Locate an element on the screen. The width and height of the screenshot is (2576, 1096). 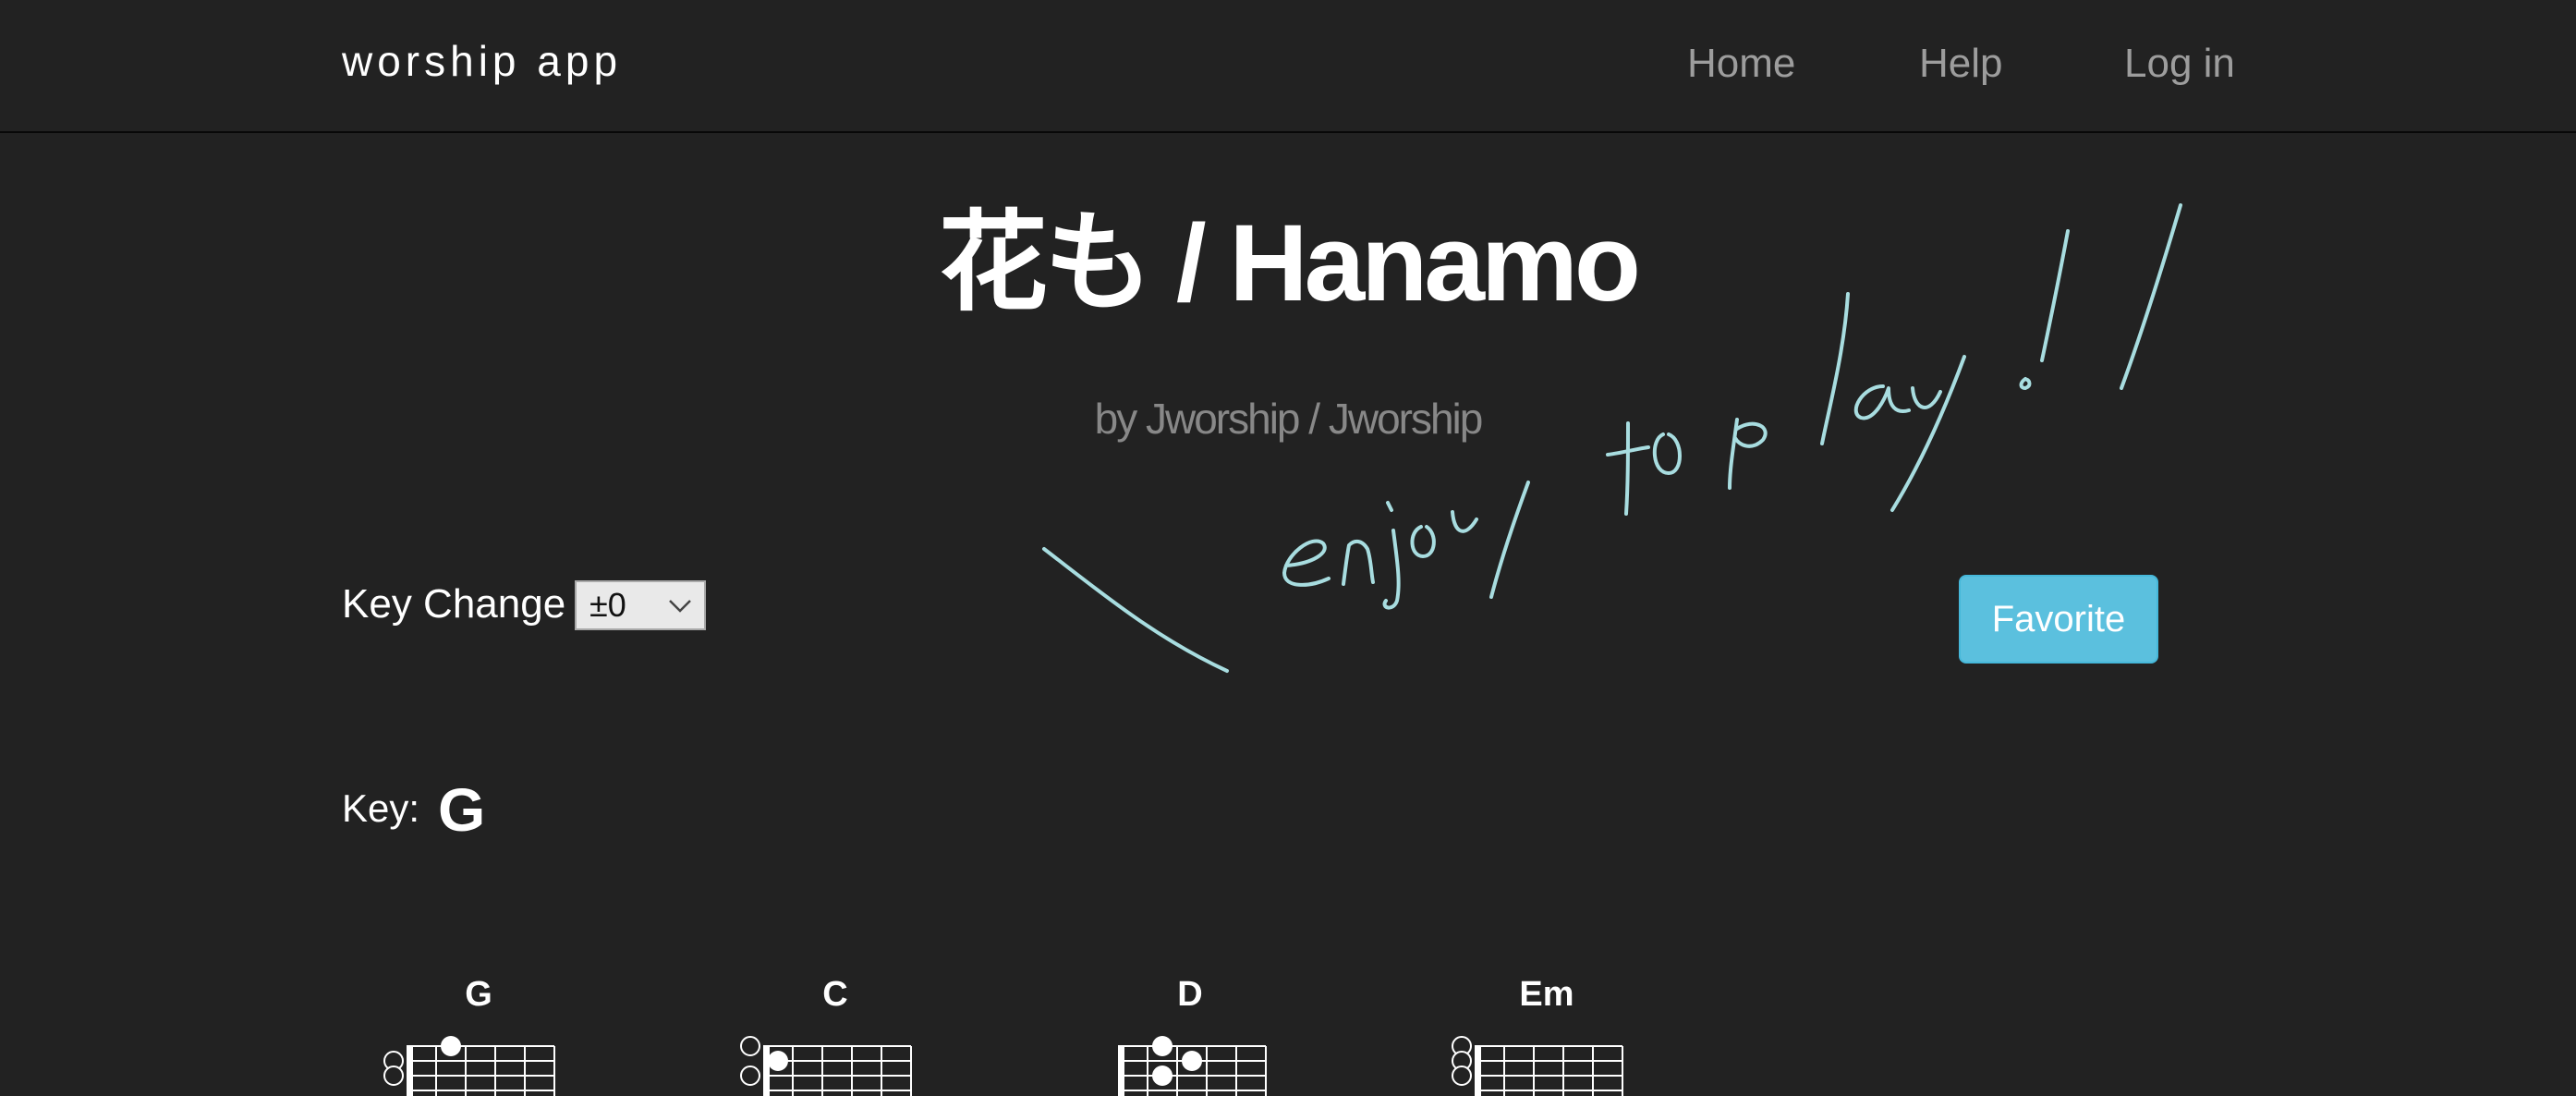
chevron-down-icon is located at coordinates (680, 607).